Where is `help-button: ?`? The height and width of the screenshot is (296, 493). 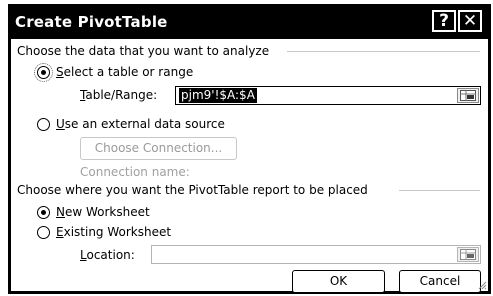
help-button: ? is located at coordinates (444, 21).